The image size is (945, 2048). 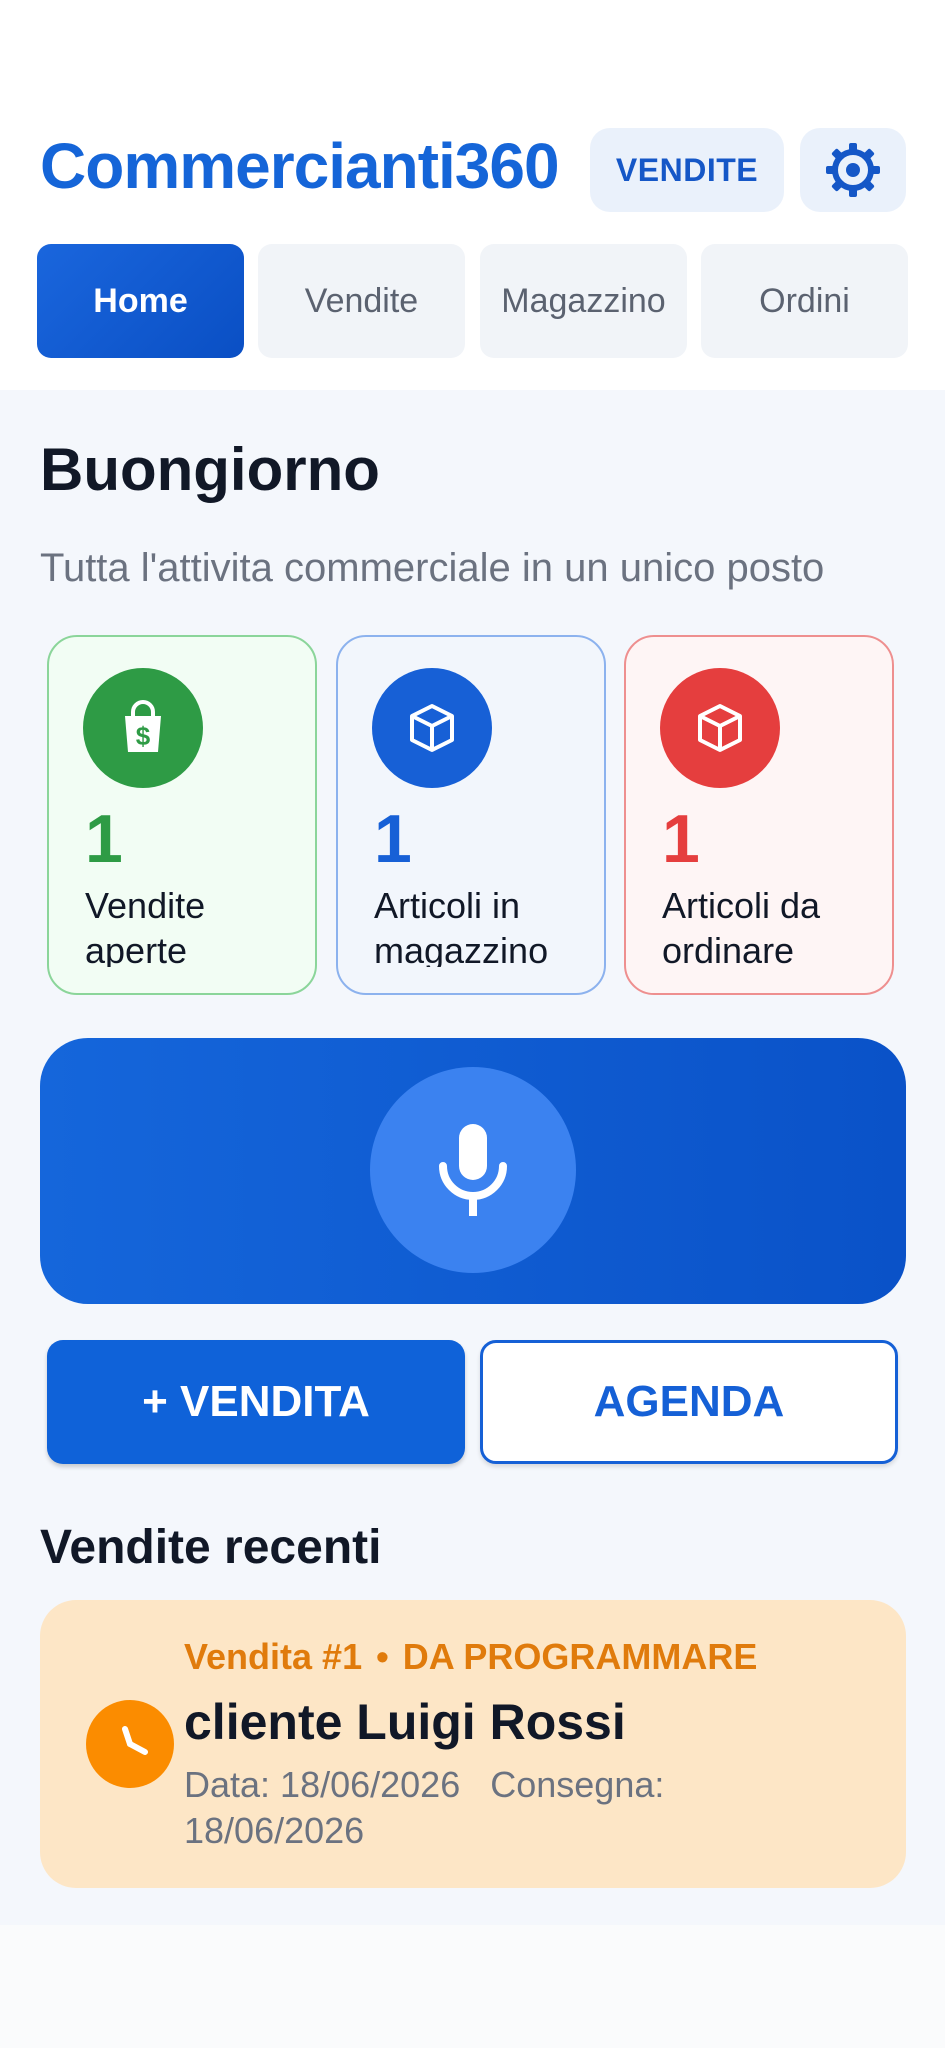 I want to click on clock-icon, so click(x=130, y=1744).